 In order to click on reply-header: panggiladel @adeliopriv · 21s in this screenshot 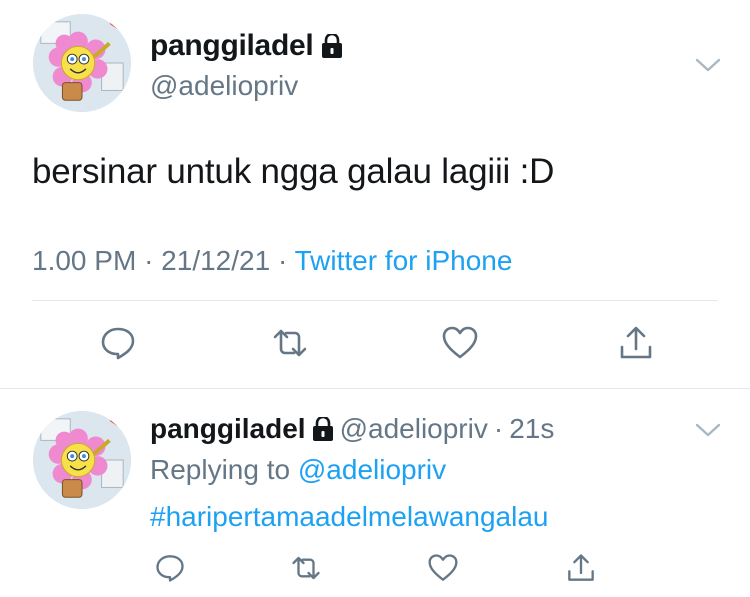, I will do `click(352, 429)`.